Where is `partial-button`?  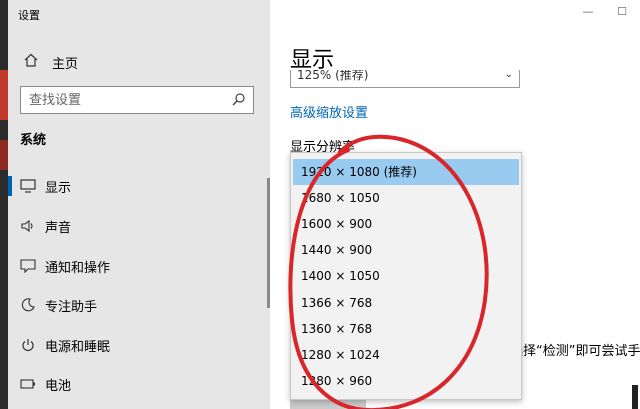 partial-button is located at coordinates (328, 404).